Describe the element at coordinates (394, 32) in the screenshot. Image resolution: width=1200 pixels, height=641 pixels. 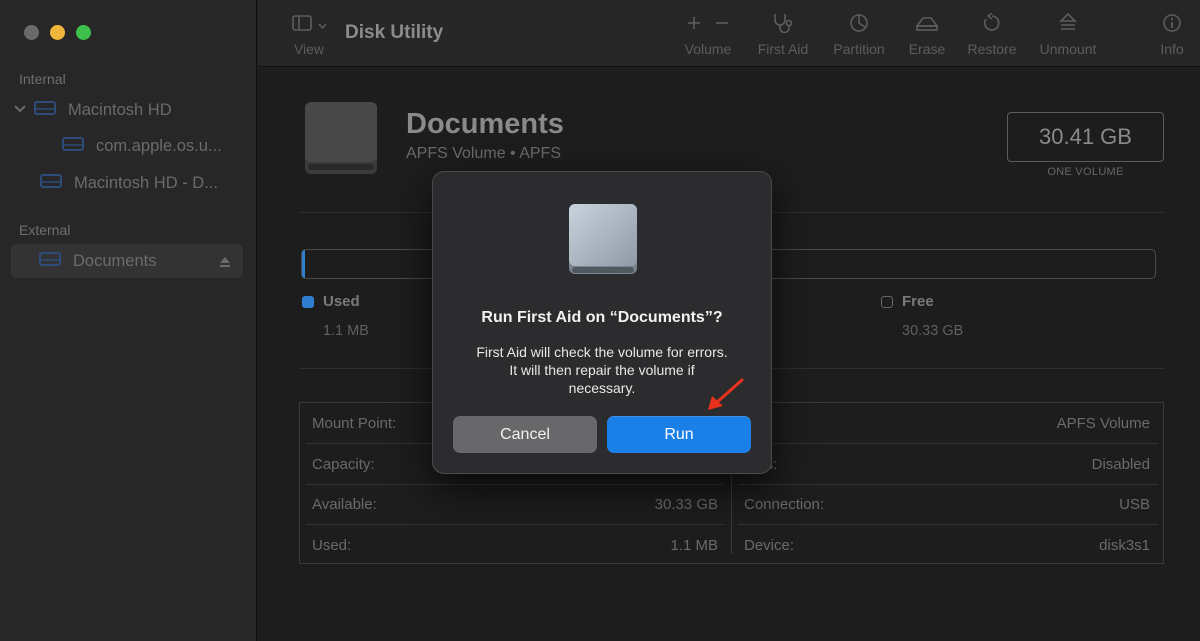
I see `app-title: Disk Utility` at that location.